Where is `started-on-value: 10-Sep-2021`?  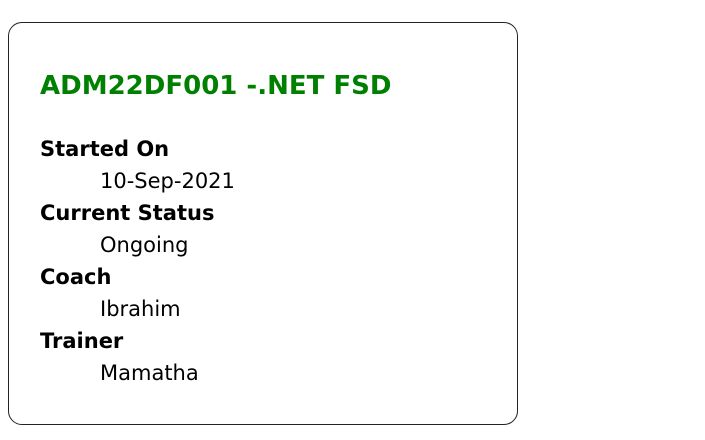
started-on-value: 10-Sep-2021 is located at coordinates (167, 181).